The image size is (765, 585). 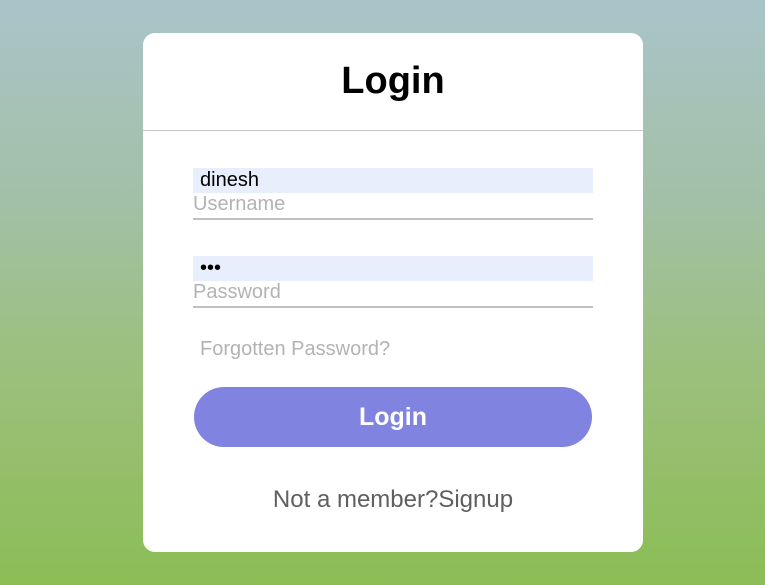 What do you see at coordinates (393, 194) in the screenshot?
I see `username-field: Username` at bounding box center [393, 194].